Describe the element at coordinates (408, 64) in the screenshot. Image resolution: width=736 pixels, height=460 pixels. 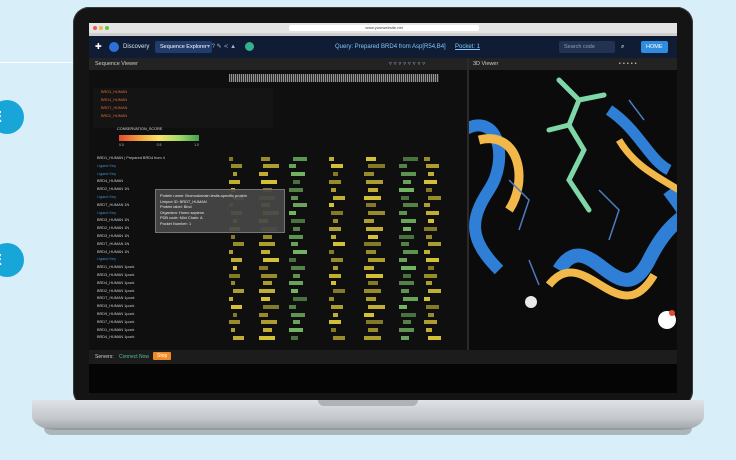
I see `sequence-toolbar-icons: ▿▿▿▿▿▿▿▿` at that location.